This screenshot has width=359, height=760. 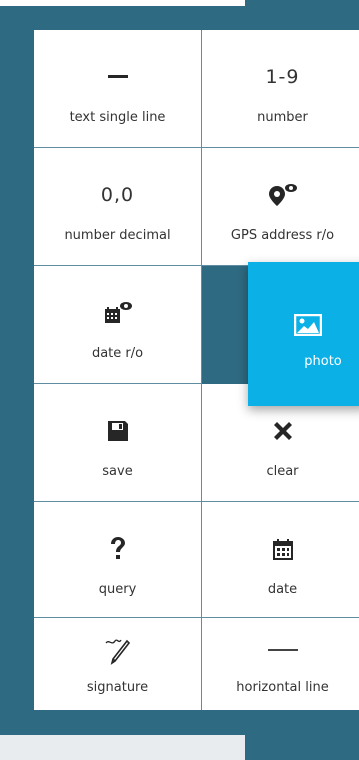 What do you see at coordinates (118, 207) in the screenshot?
I see `tool-number-decimal: 0,0 number decimal` at bounding box center [118, 207].